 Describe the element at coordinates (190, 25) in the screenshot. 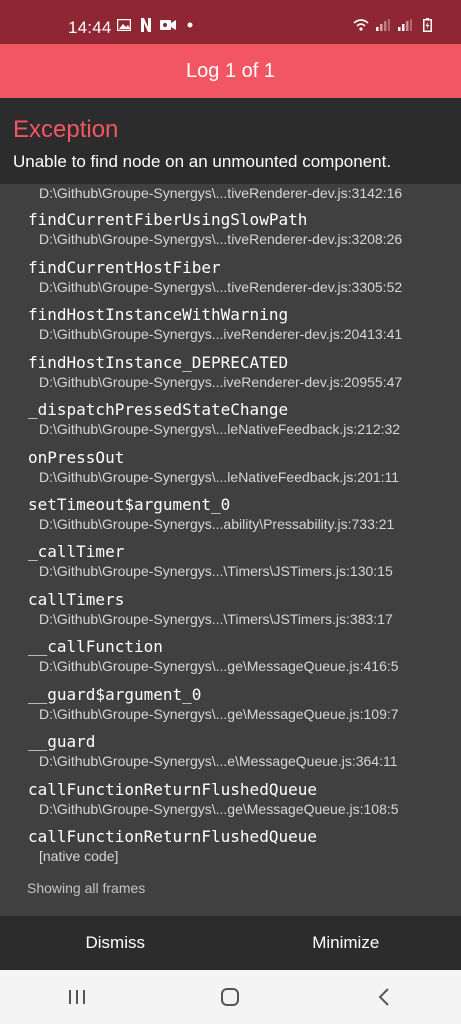

I see `dot-icon` at that location.